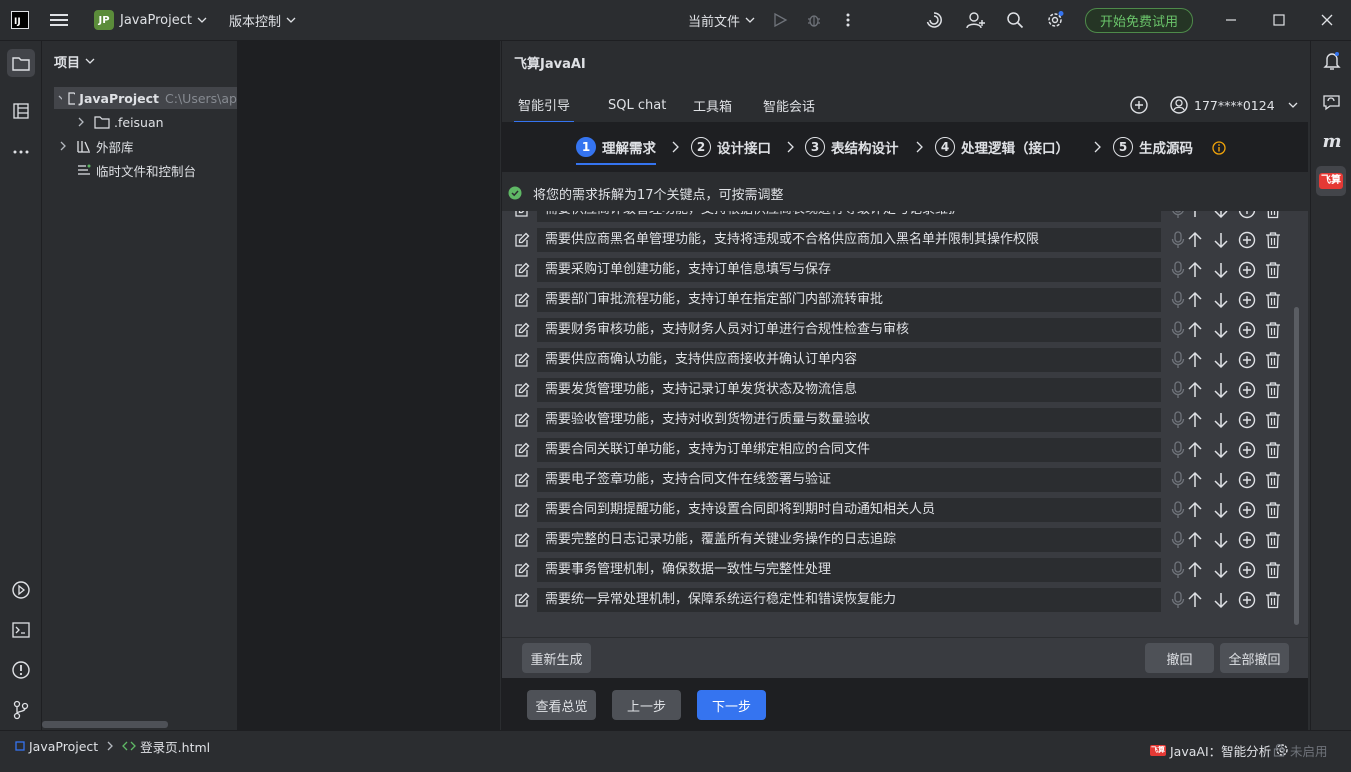  What do you see at coordinates (789, 105) in the screenshot?
I see `tab-smart-chat: 智能会话` at bounding box center [789, 105].